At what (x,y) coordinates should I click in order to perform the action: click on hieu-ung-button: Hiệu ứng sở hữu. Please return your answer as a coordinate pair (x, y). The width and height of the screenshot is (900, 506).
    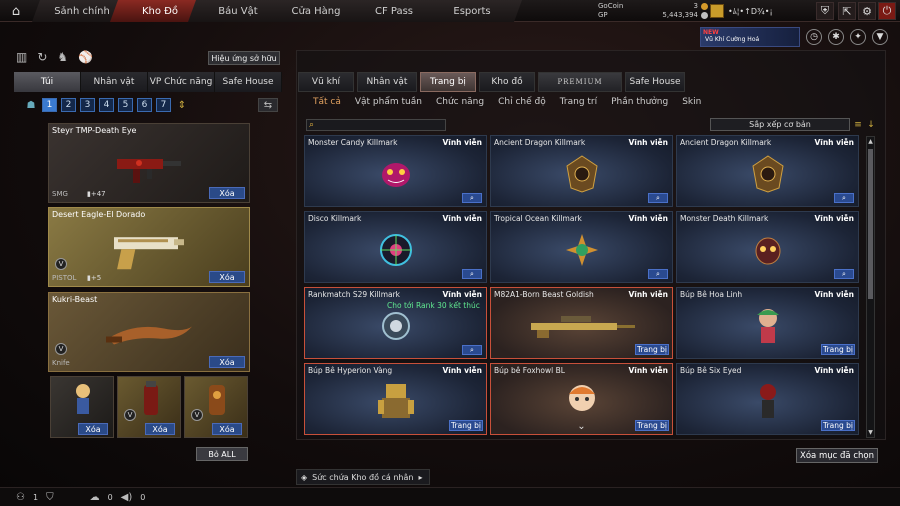
    Looking at the image, I should click on (244, 58).